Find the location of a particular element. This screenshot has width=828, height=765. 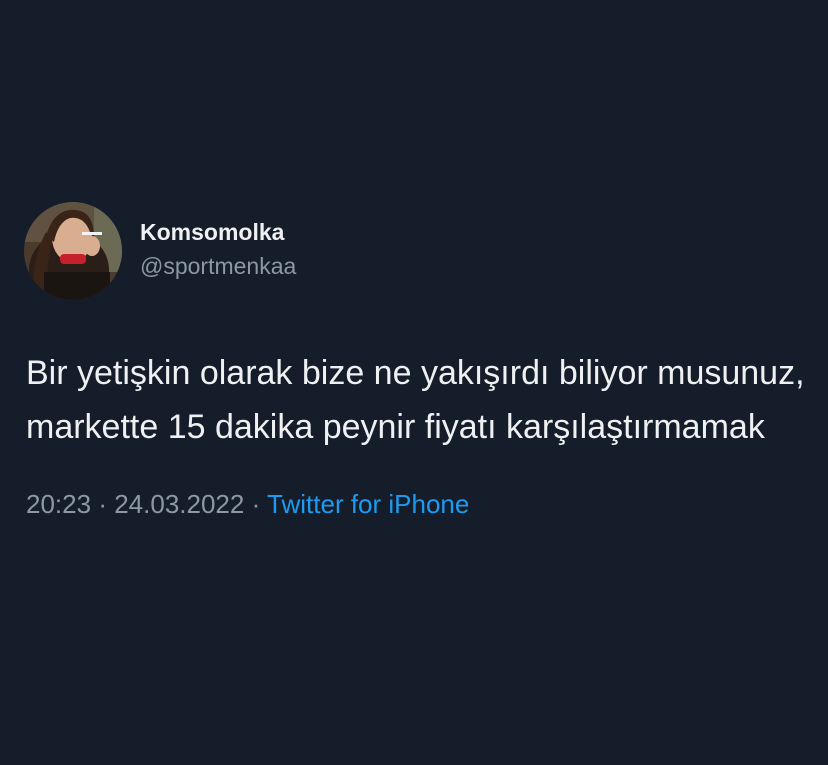

display-name: Komsomolka is located at coordinates (218, 232).